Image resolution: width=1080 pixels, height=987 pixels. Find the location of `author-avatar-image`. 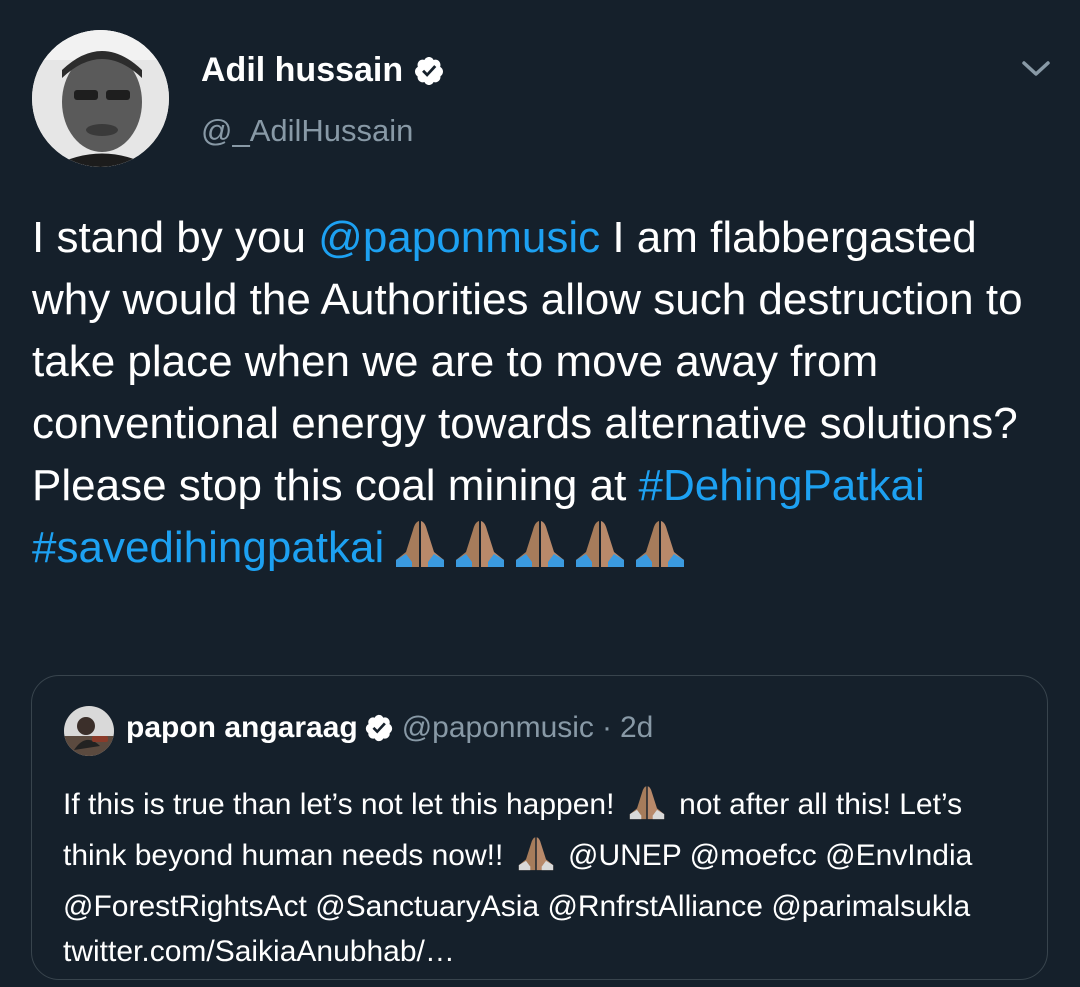

author-avatar-image is located at coordinates (100, 98).